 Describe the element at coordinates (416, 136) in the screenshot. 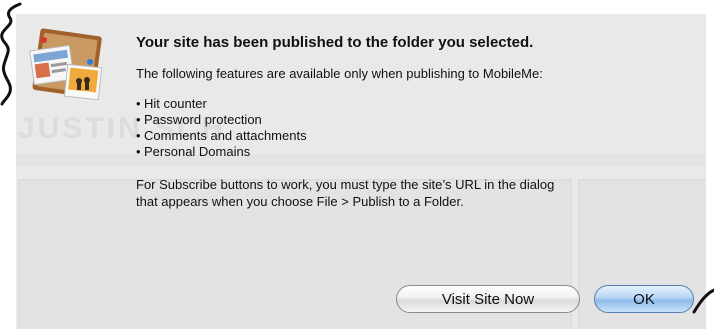

I see `feature-item: • Comments and attachments` at that location.